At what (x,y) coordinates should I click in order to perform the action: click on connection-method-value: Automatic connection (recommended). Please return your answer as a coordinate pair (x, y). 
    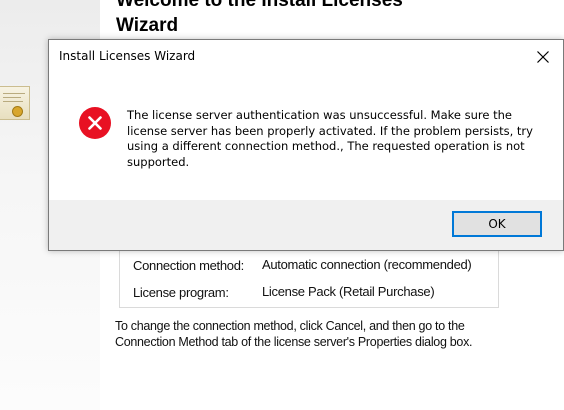
    Looking at the image, I should click on (367, 264).